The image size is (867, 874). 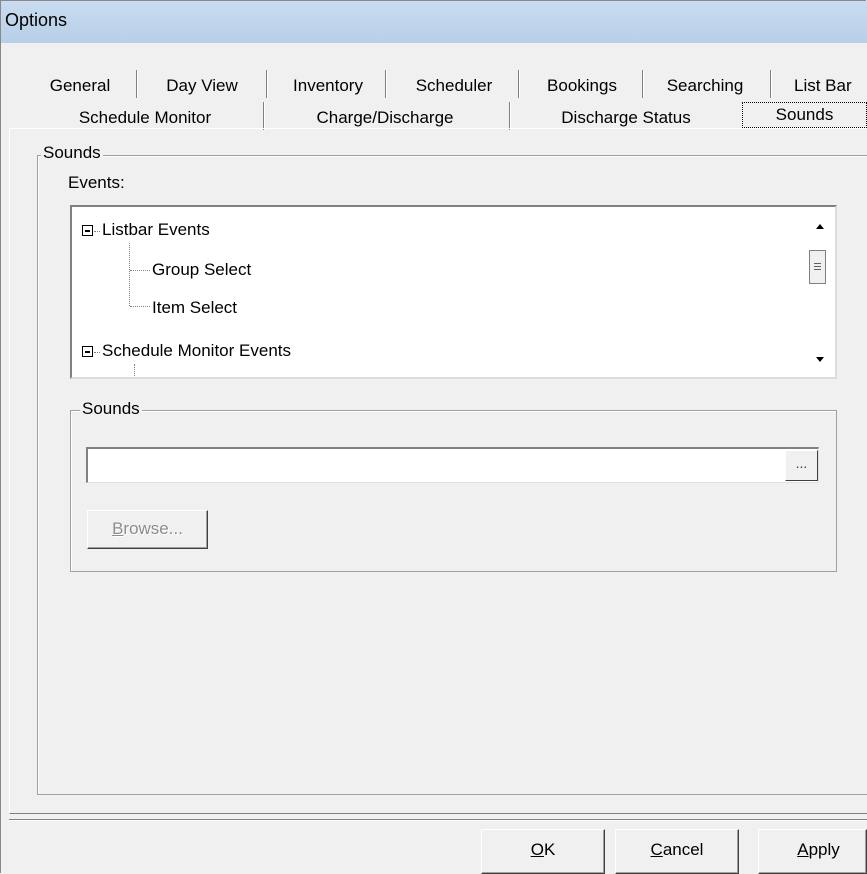 I want to click on ok-mnemonic: O, so click(x=537, y=849).